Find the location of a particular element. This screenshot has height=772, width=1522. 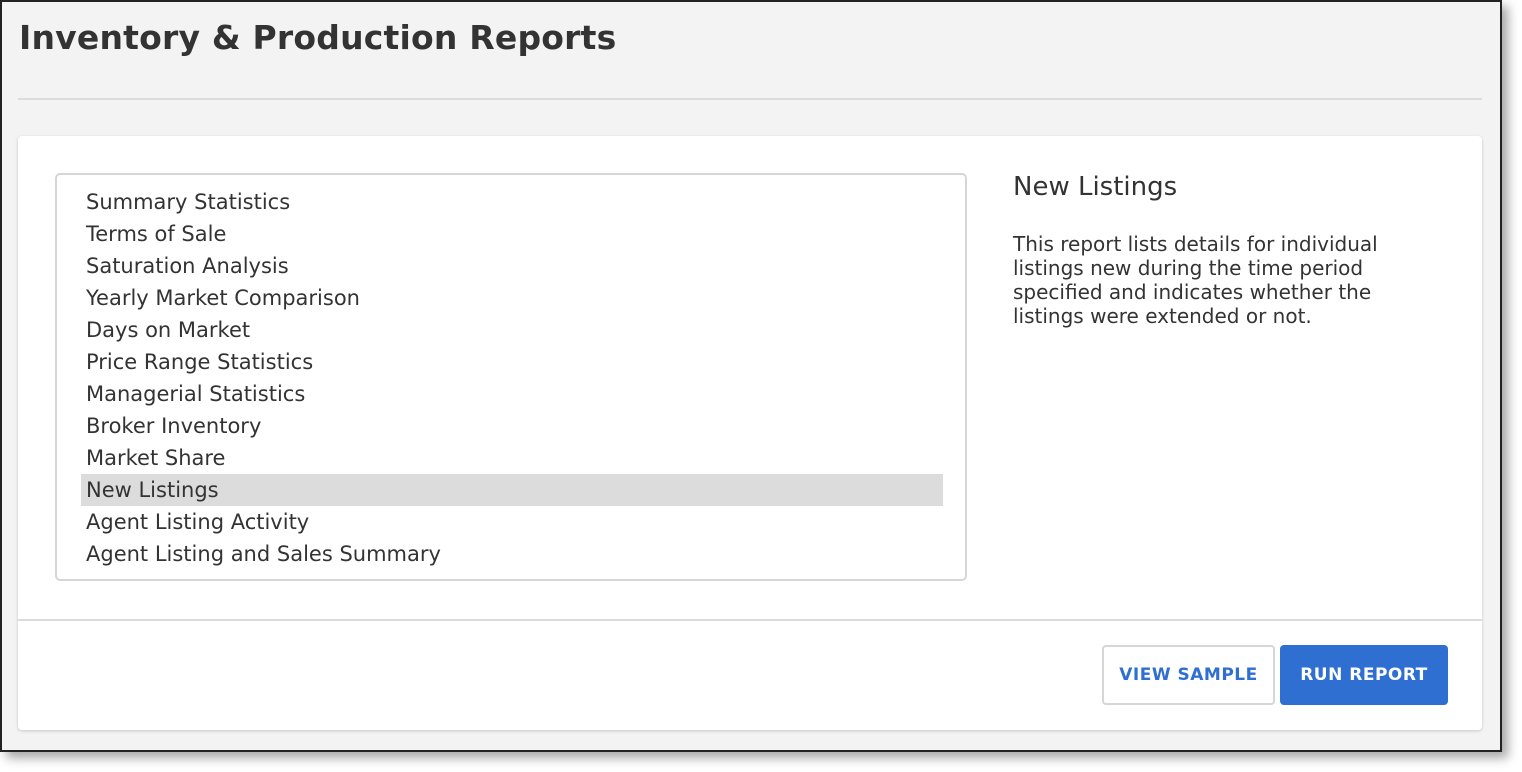

page-title: Inventory & Production Reports is located at coordinates (318, 37).